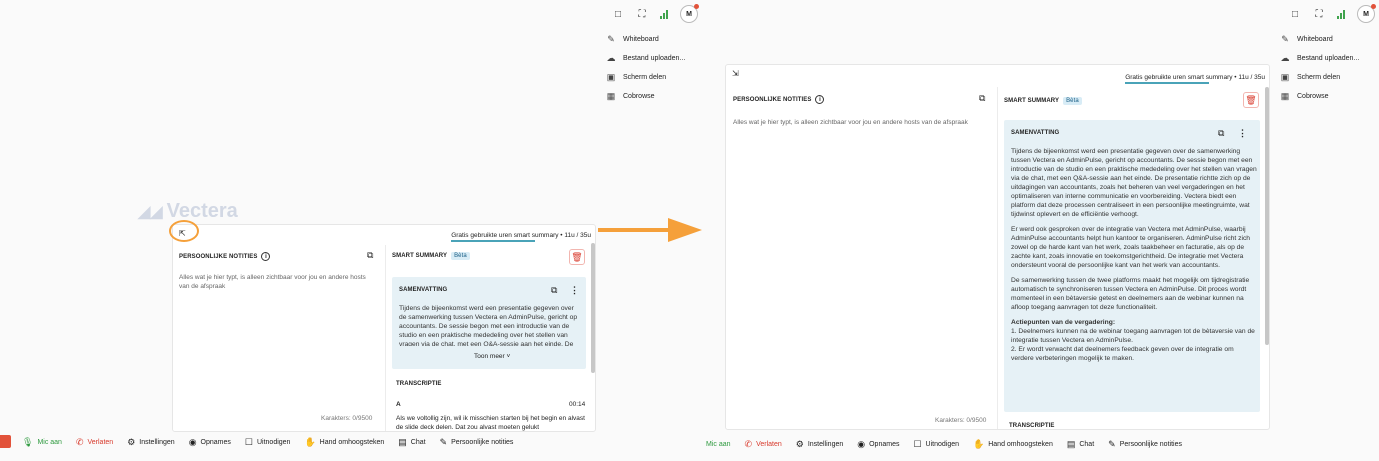  I want to click on signal-icon, so click(664, 14).